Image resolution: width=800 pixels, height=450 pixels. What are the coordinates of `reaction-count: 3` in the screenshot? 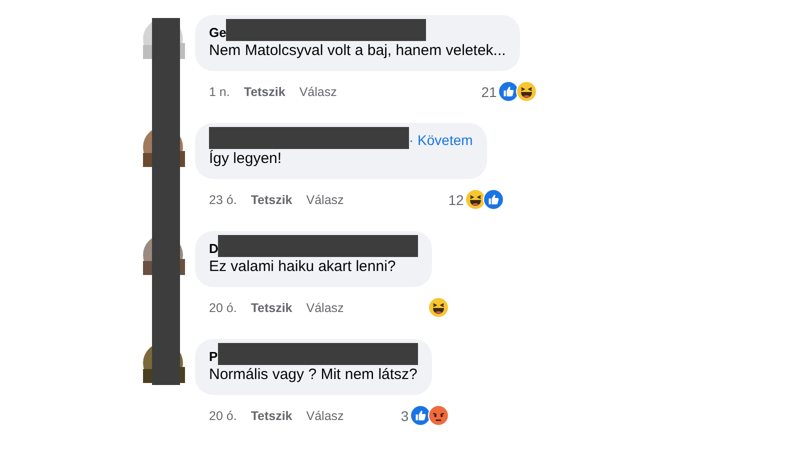 It's located at (404, 416).